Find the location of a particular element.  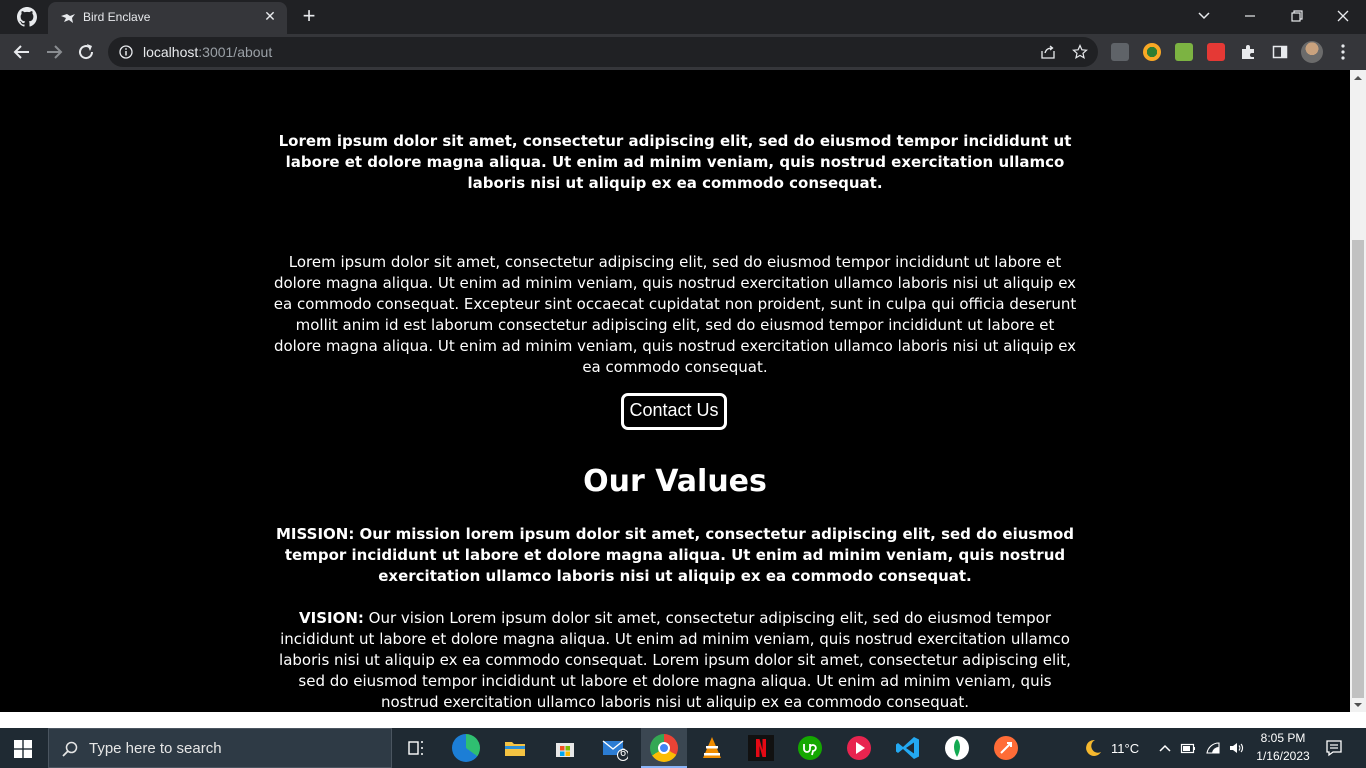

back-arrow-icon is located at coordinates (22, 52).